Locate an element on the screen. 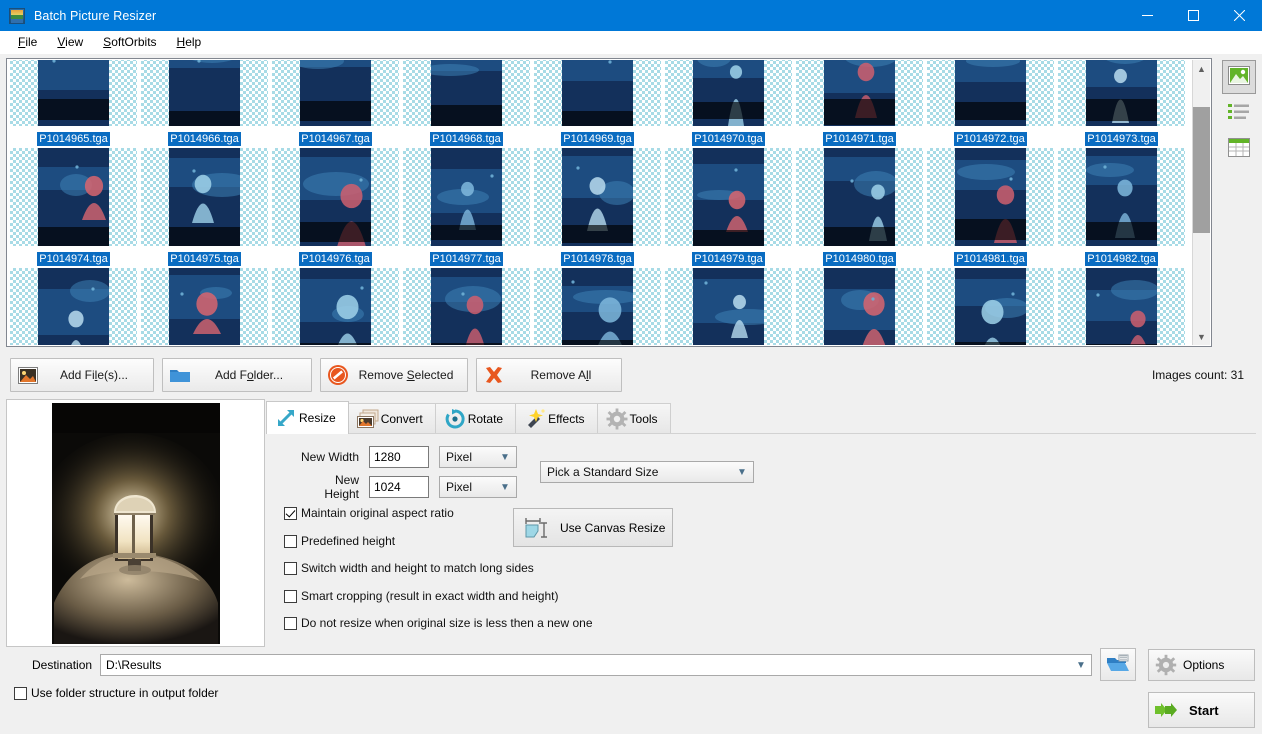 This screenshot has width=1262, height=734. thumbnail-filename: P1014971.tga is located at coordinates (859, 139).